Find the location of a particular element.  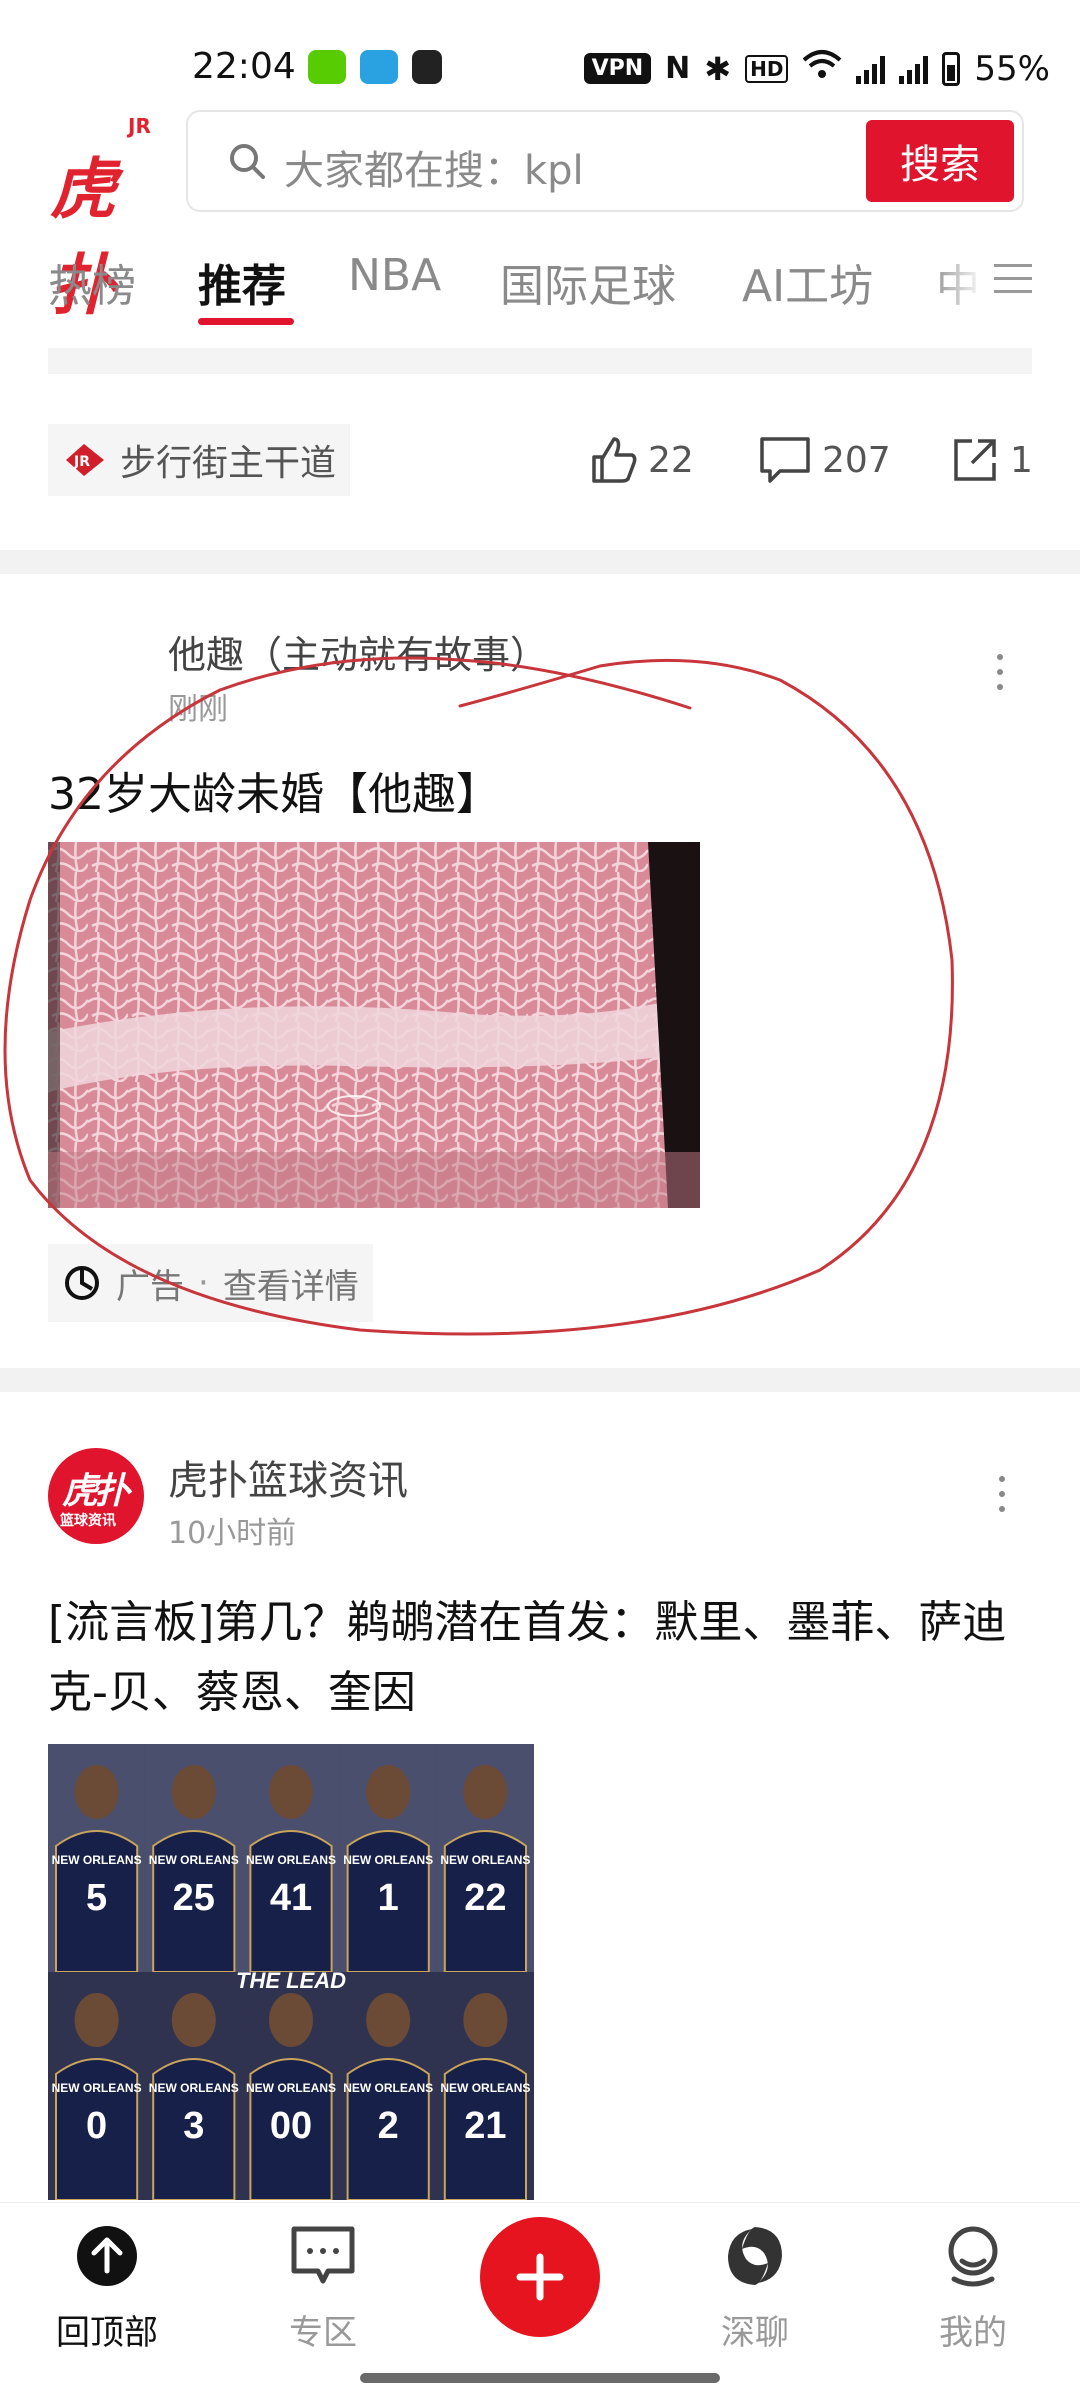

ad-brand-icon is located at coordinates (82, 1283).